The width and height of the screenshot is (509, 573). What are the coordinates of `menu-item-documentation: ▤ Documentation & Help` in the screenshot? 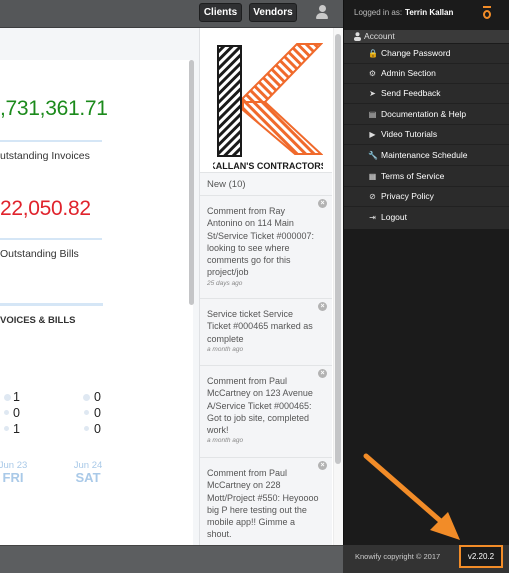 It's located at (426, 115).